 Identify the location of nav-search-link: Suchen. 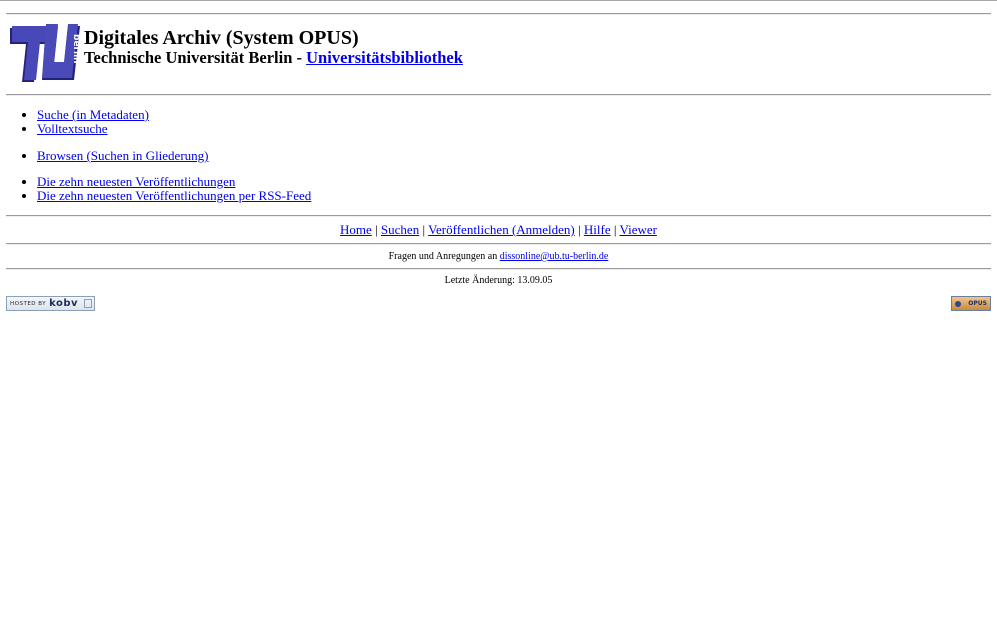
(400, 229).